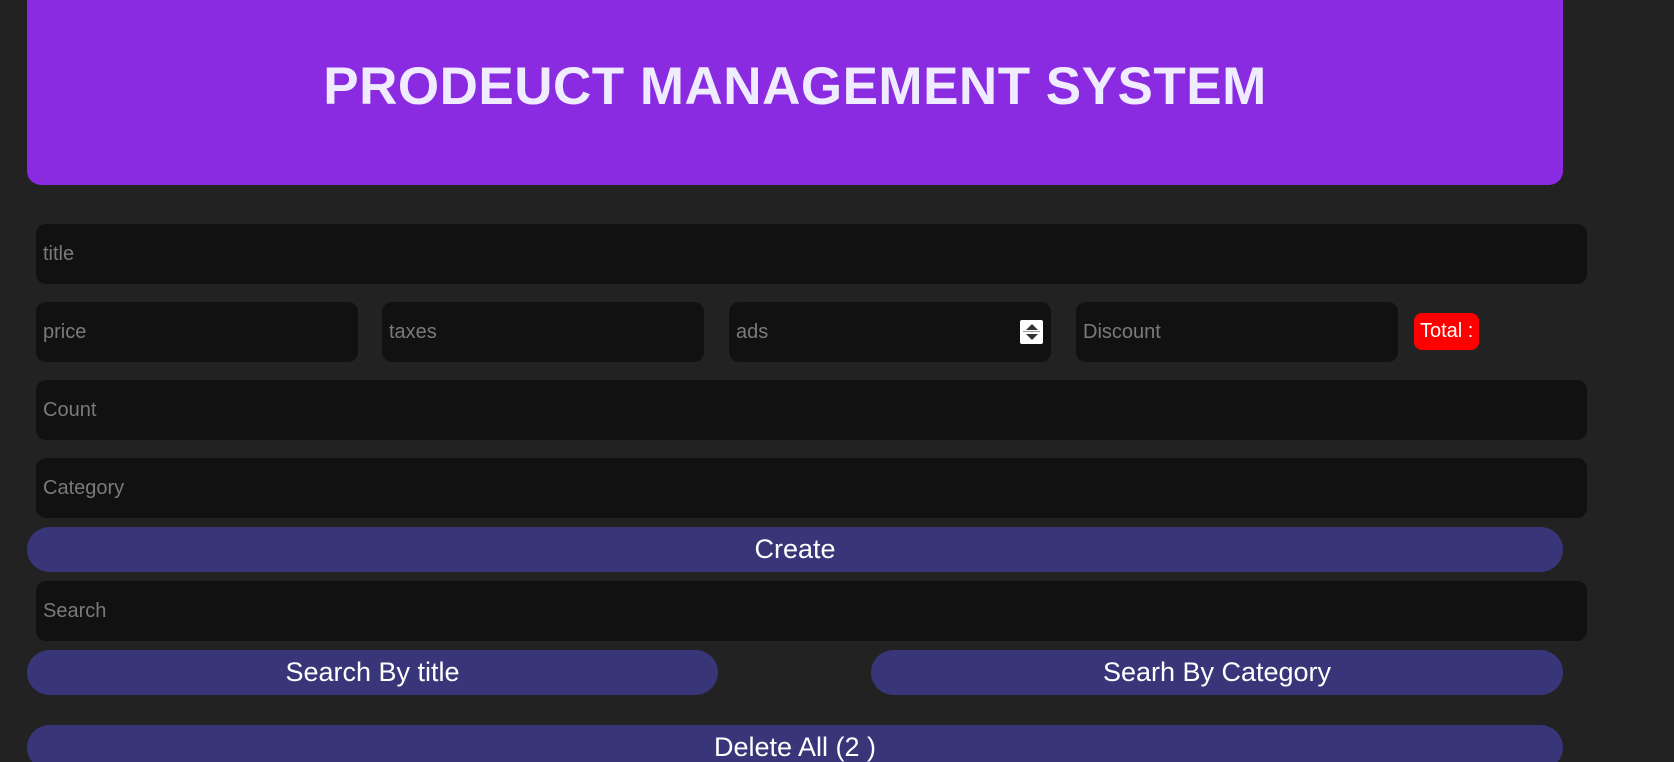 The width and height of the screenshot is (1674, 762). Describe the element at coordinates (811, 611) in the screenshot. I see `search-input` at that location.